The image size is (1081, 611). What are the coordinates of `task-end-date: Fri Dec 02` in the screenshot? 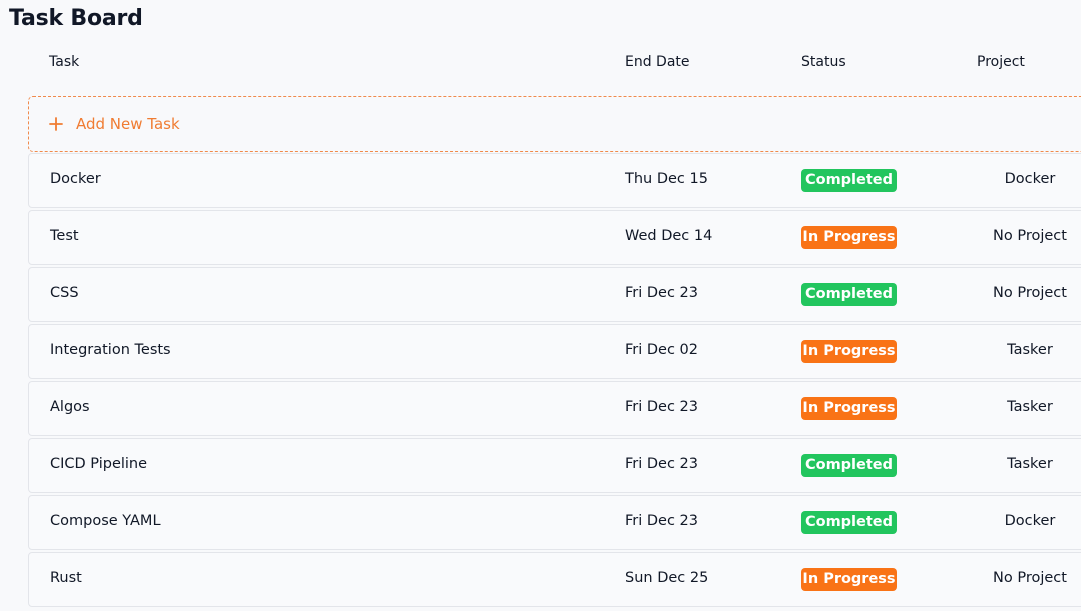 It's located at (662, 350).